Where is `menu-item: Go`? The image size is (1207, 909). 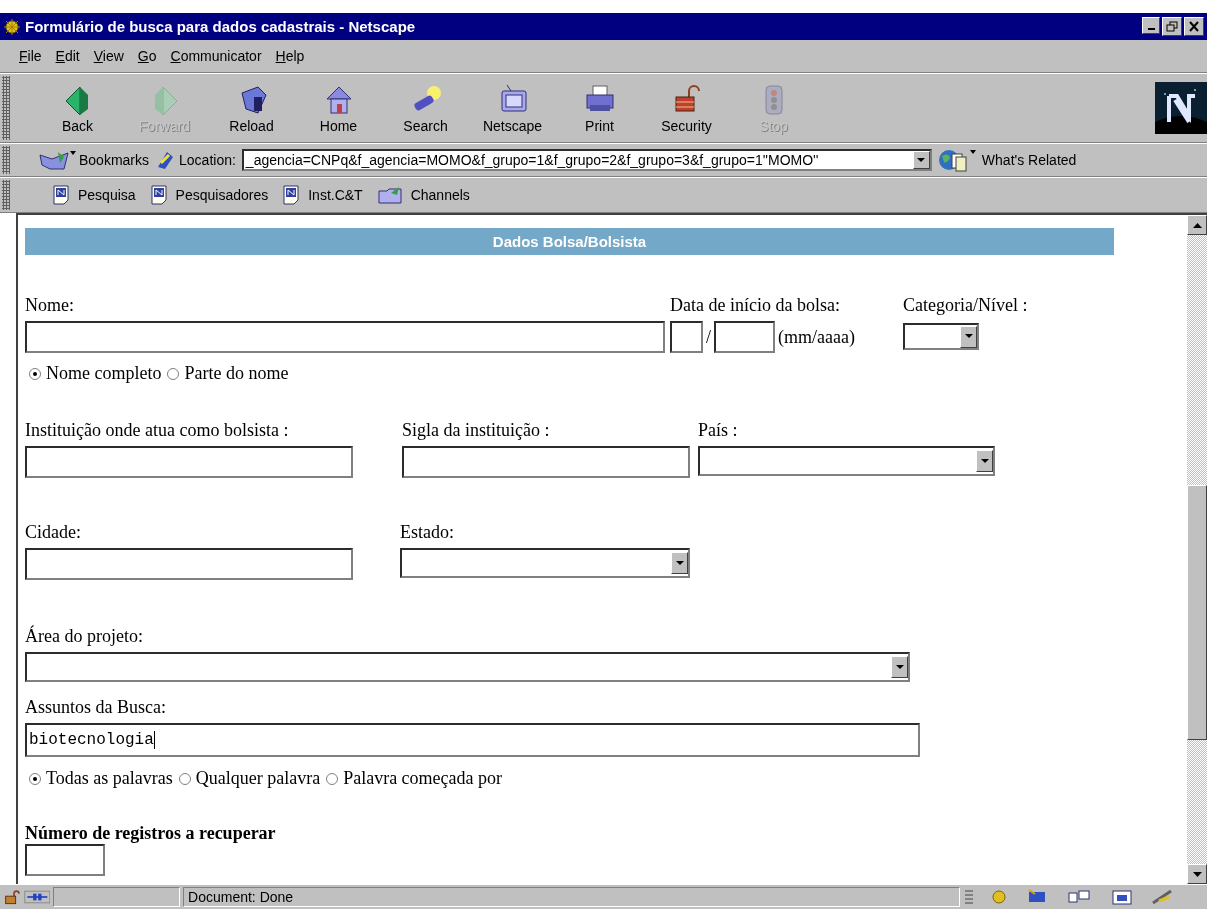 menu-item: Go is located at coordinates (147, 56).